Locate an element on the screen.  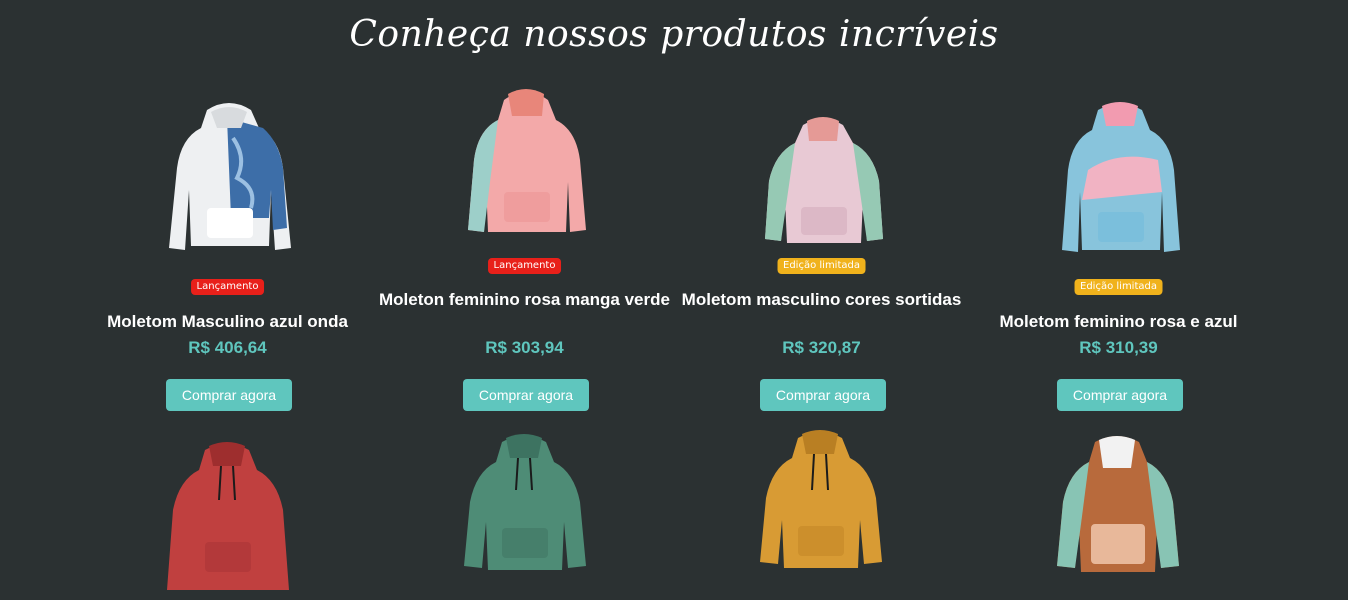
red-hoodie-icon is located at coordinates (228, 516).